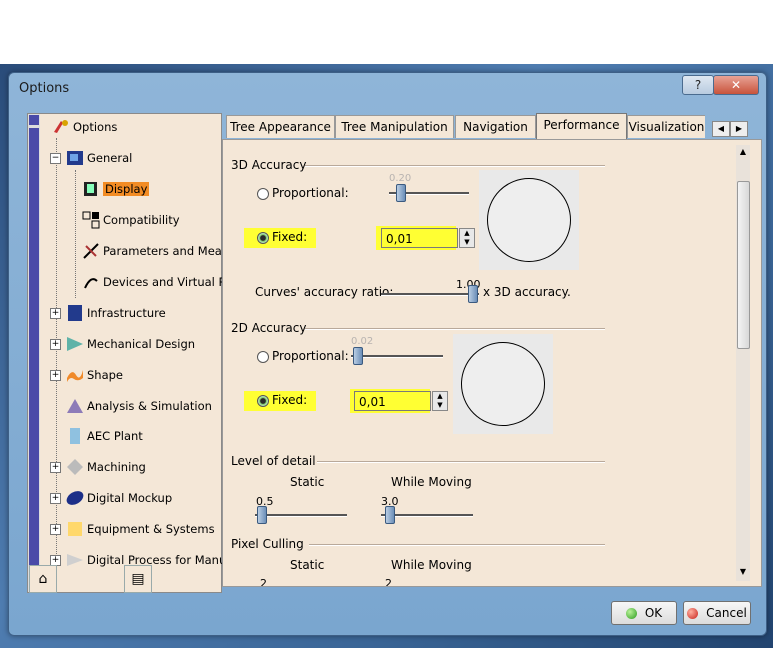  What do you see at coordinates (473, 294) in the screenshot?
I see `slider-curves-accuracy-thumb` at bounding box center [473, 294].